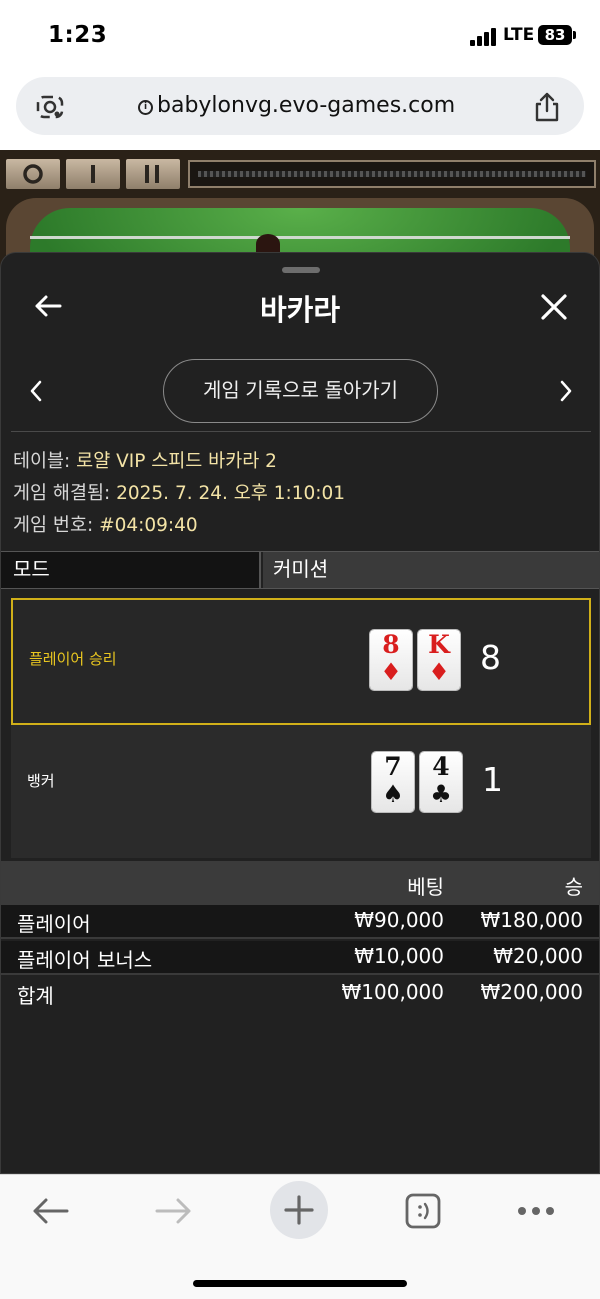  Describe the element at coordinates (391, 644) in the screenshot. I see `card-rank: 8` at that location.